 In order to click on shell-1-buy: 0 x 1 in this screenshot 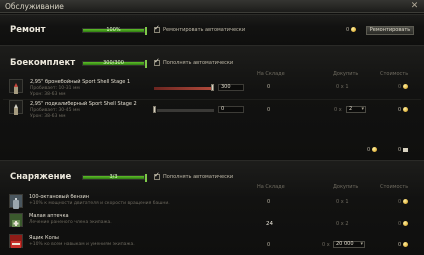, I will do `click(342, 87)`.